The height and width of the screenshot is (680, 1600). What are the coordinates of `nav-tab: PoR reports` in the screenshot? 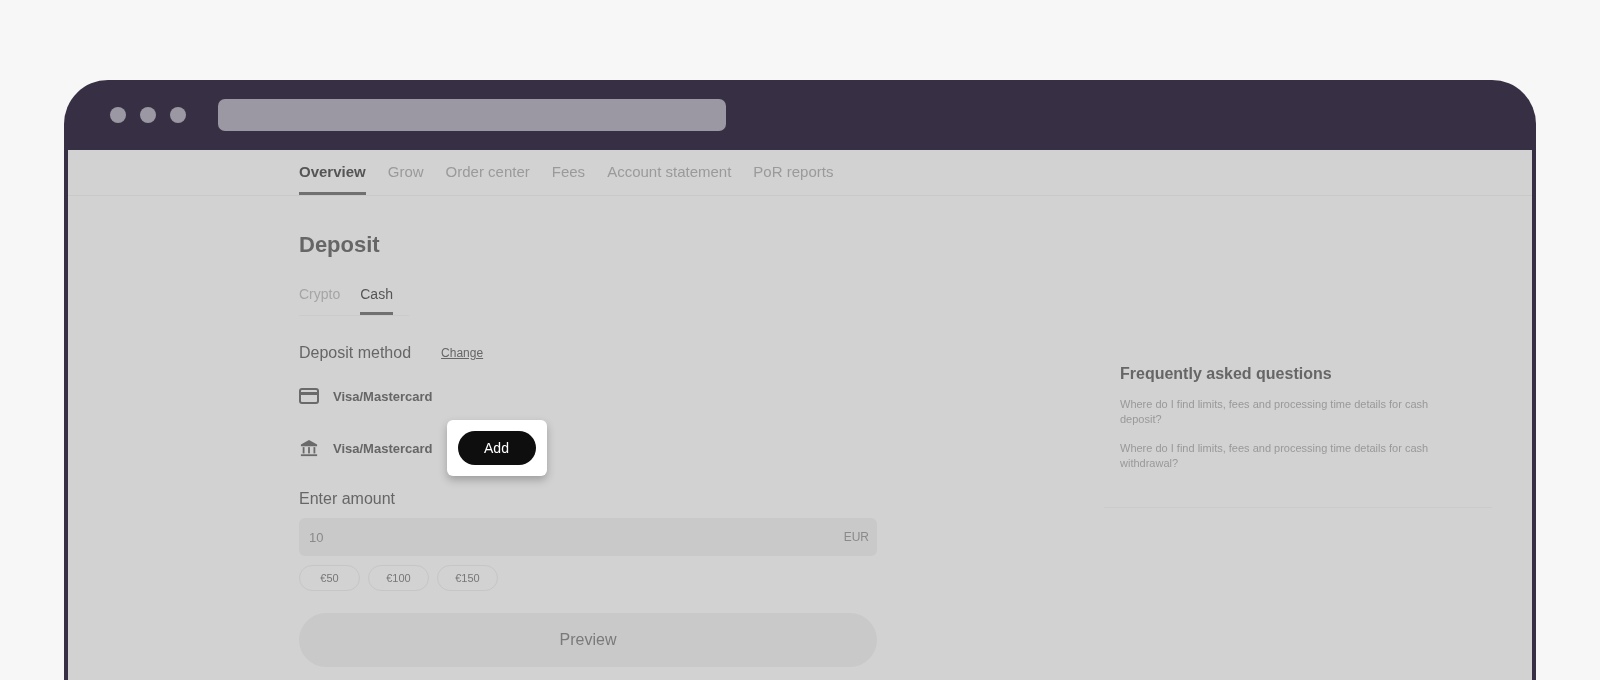 It's located at (793, 172).